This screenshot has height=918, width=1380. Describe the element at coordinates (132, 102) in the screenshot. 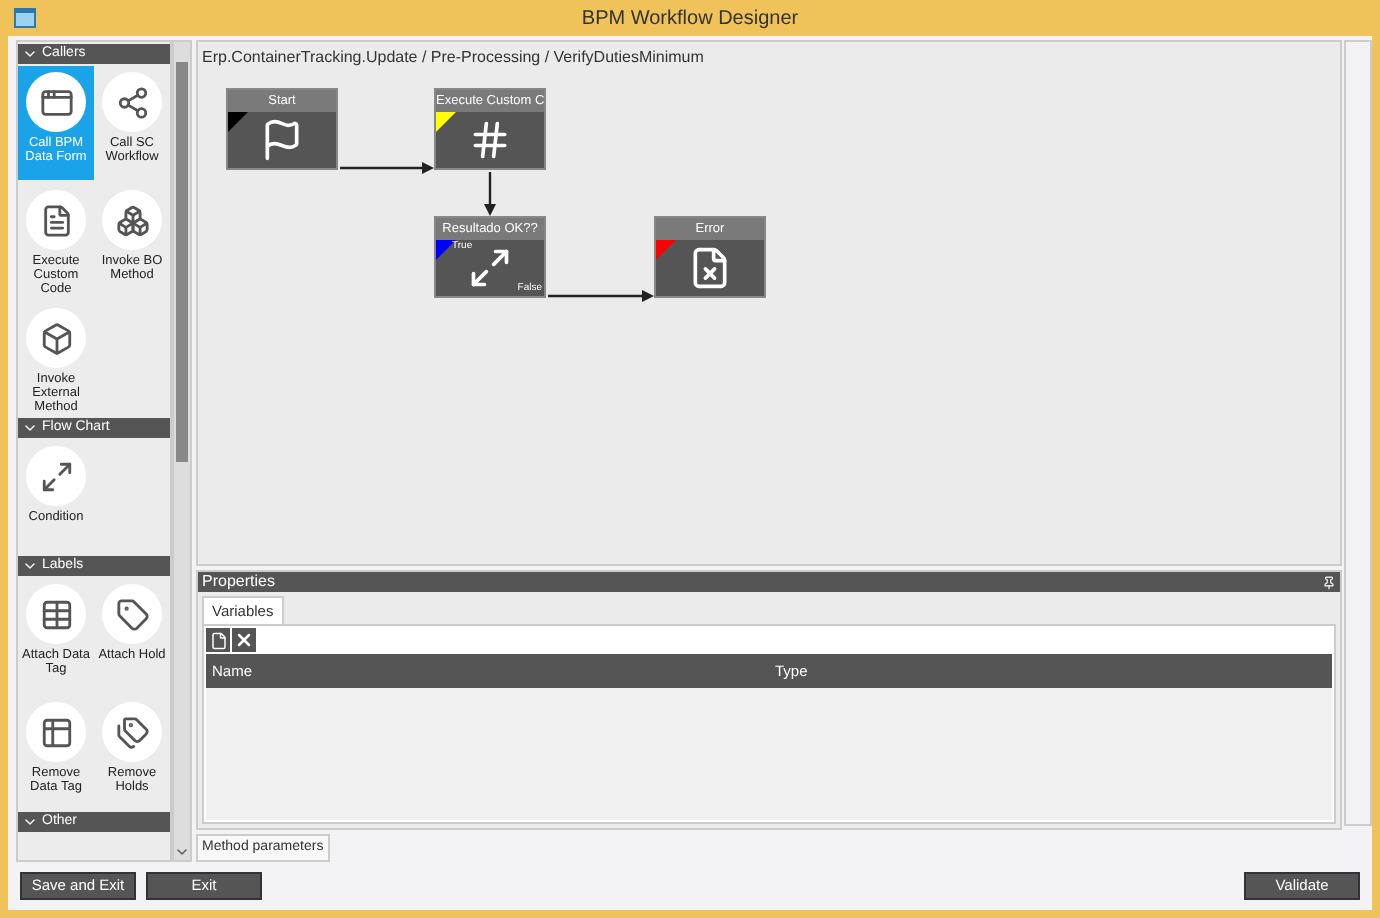

I see `network-icon` at that location.